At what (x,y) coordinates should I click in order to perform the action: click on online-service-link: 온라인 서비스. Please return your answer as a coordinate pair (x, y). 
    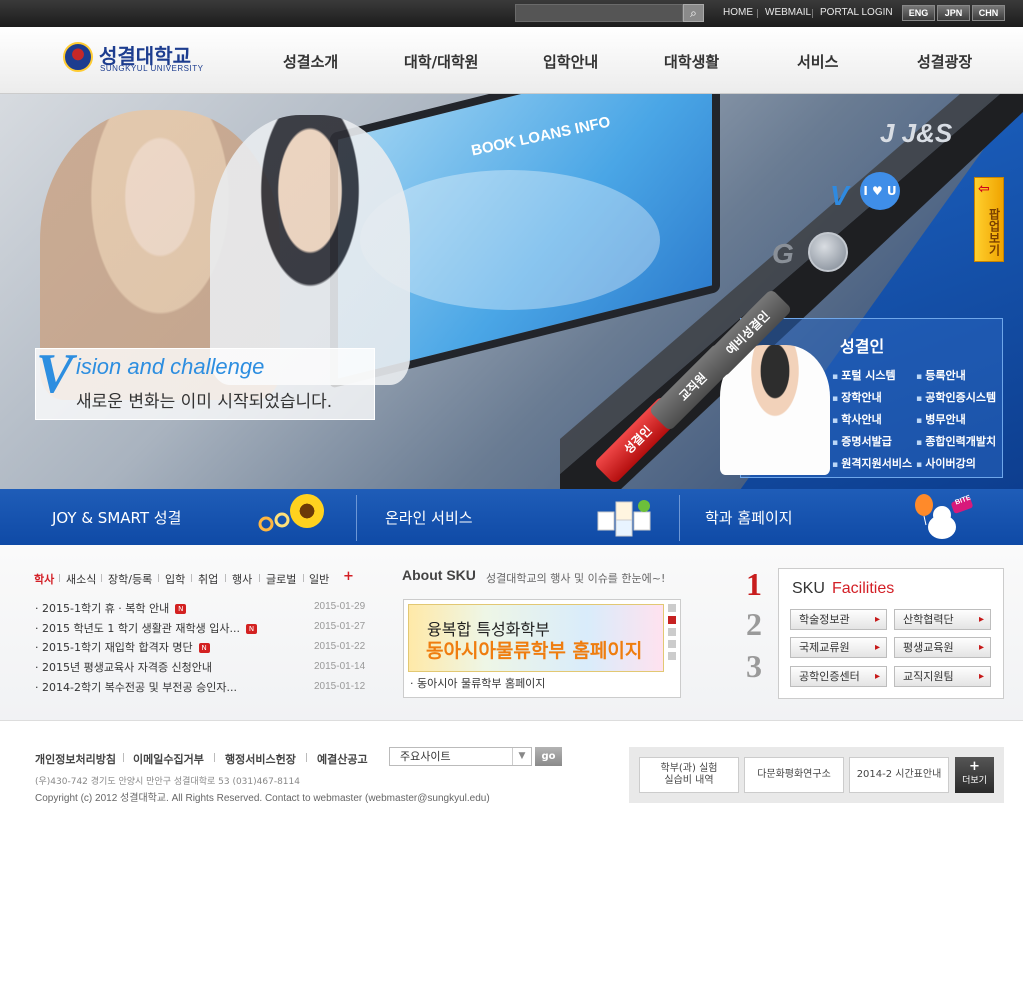
    Looking at the image, I should click on (429, 517).